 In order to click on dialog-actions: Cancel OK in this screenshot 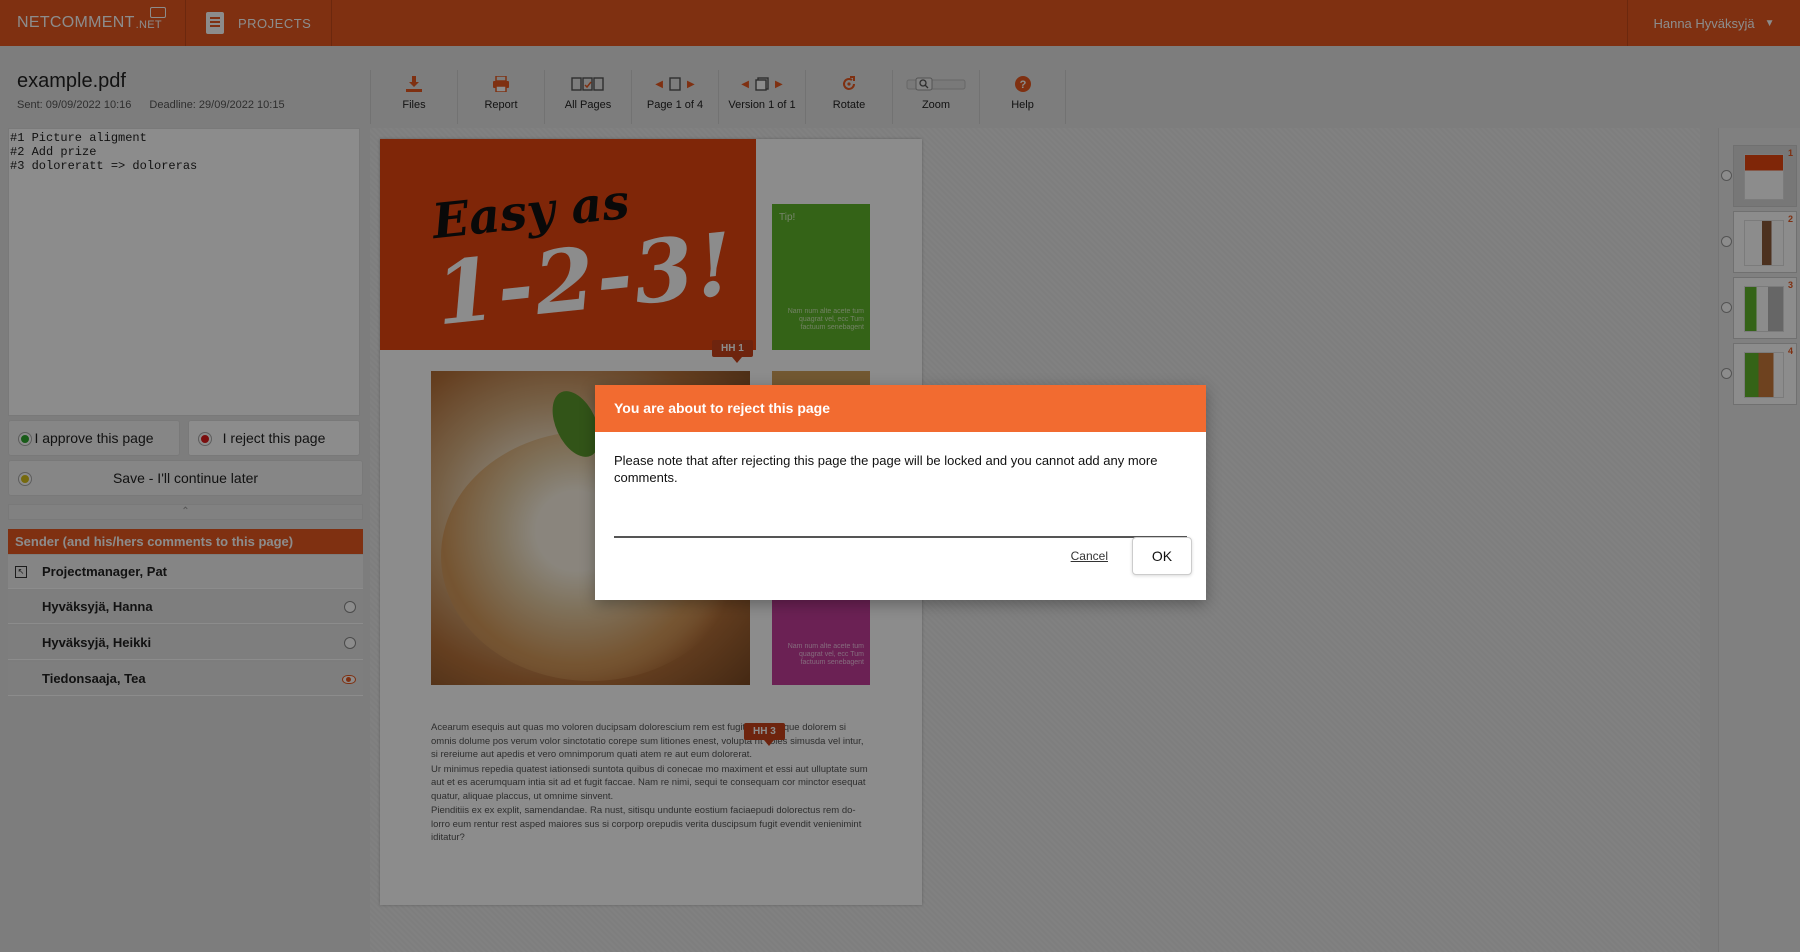, I will do `click(1131, 556)`.